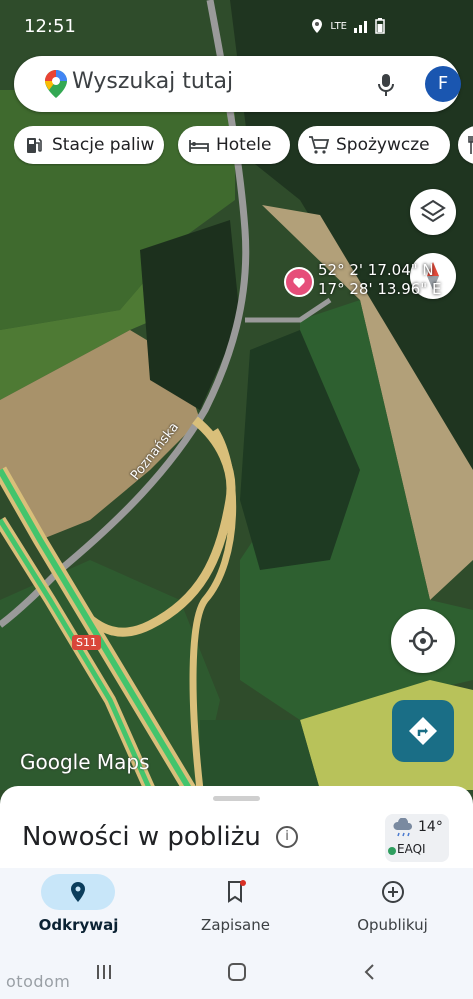 Image resolution: width=473 pixels, height=999 pixels. I want to click on chip-label: Hotele, so click(244, 145).